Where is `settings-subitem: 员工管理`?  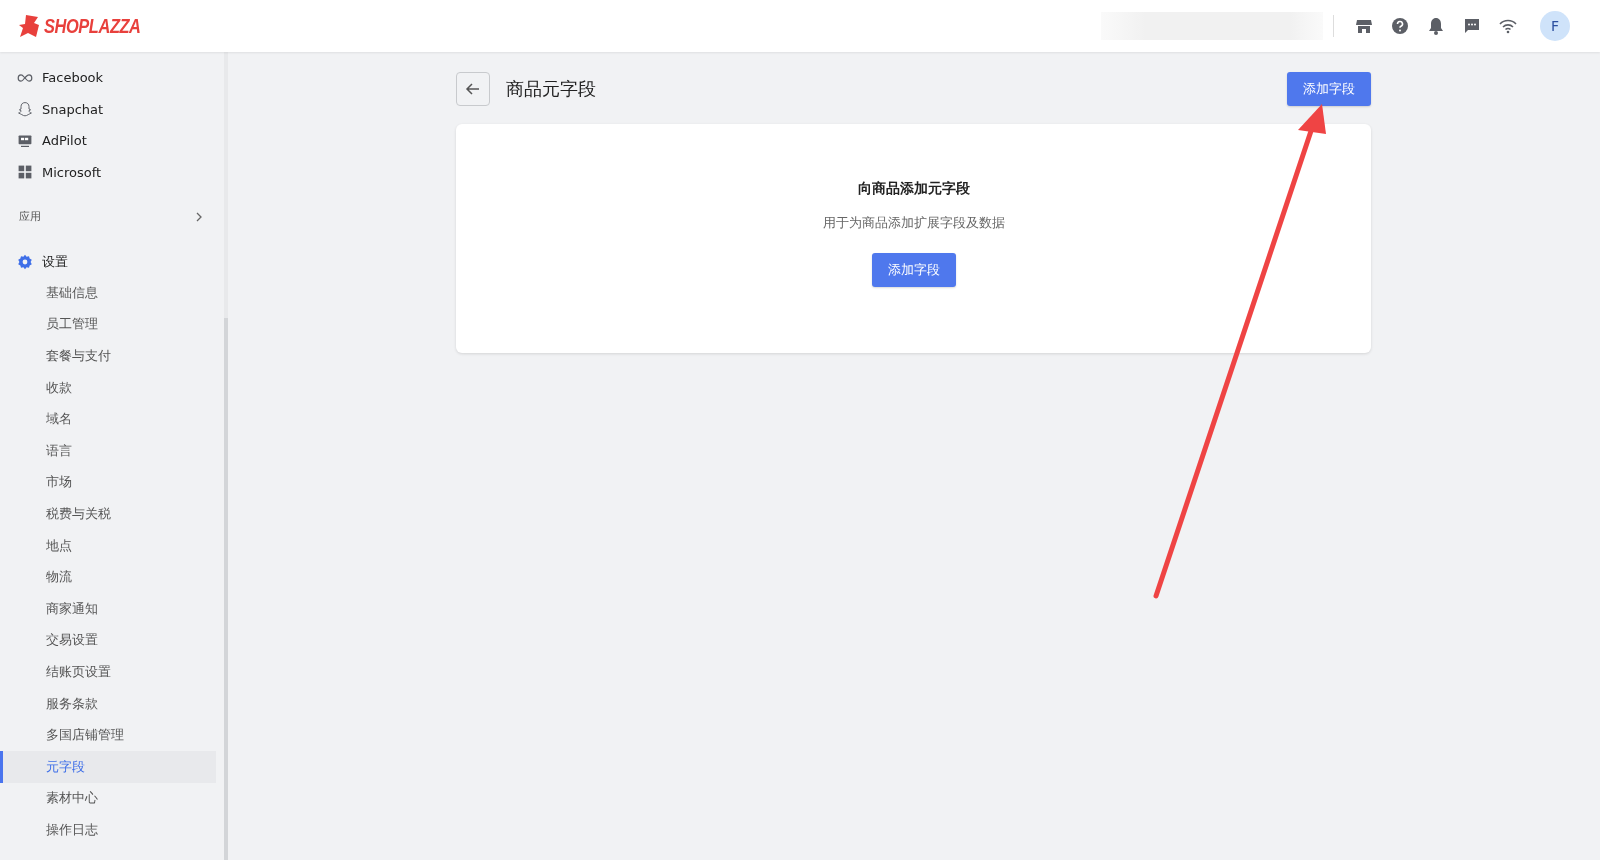
settings-subitem: 员工管理 is located at coordinates (108, 324).